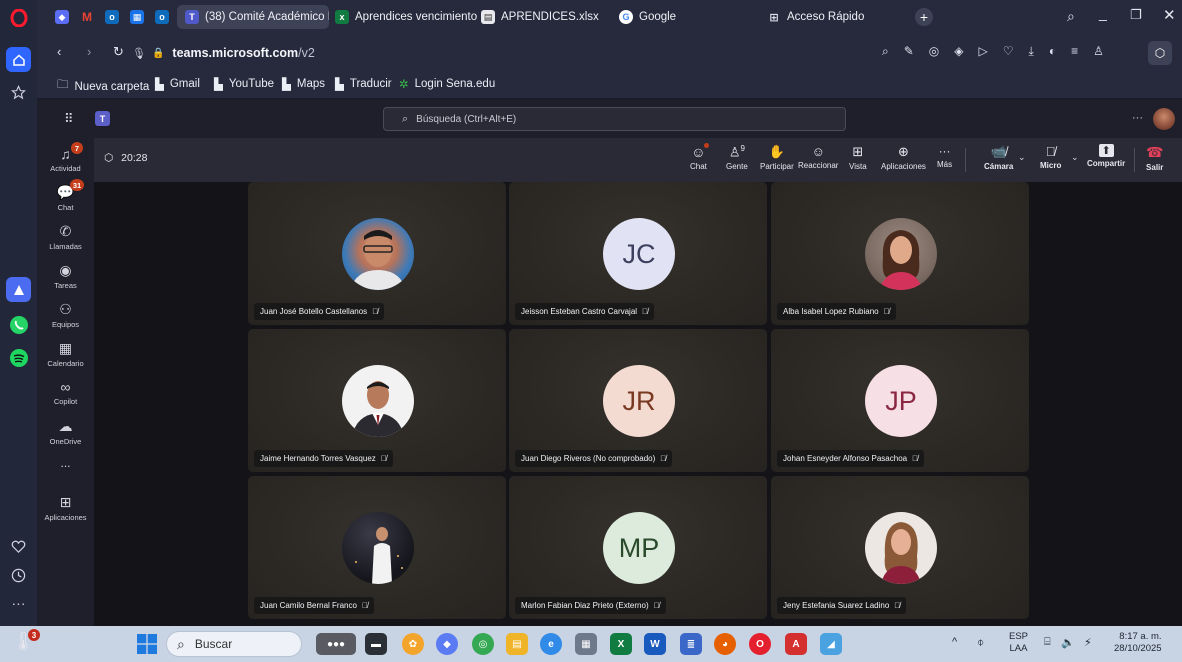  Describe the element at coordinates (818, 157) in the screenshot. I see `react-button: ☺ Reaccionar` at that location.